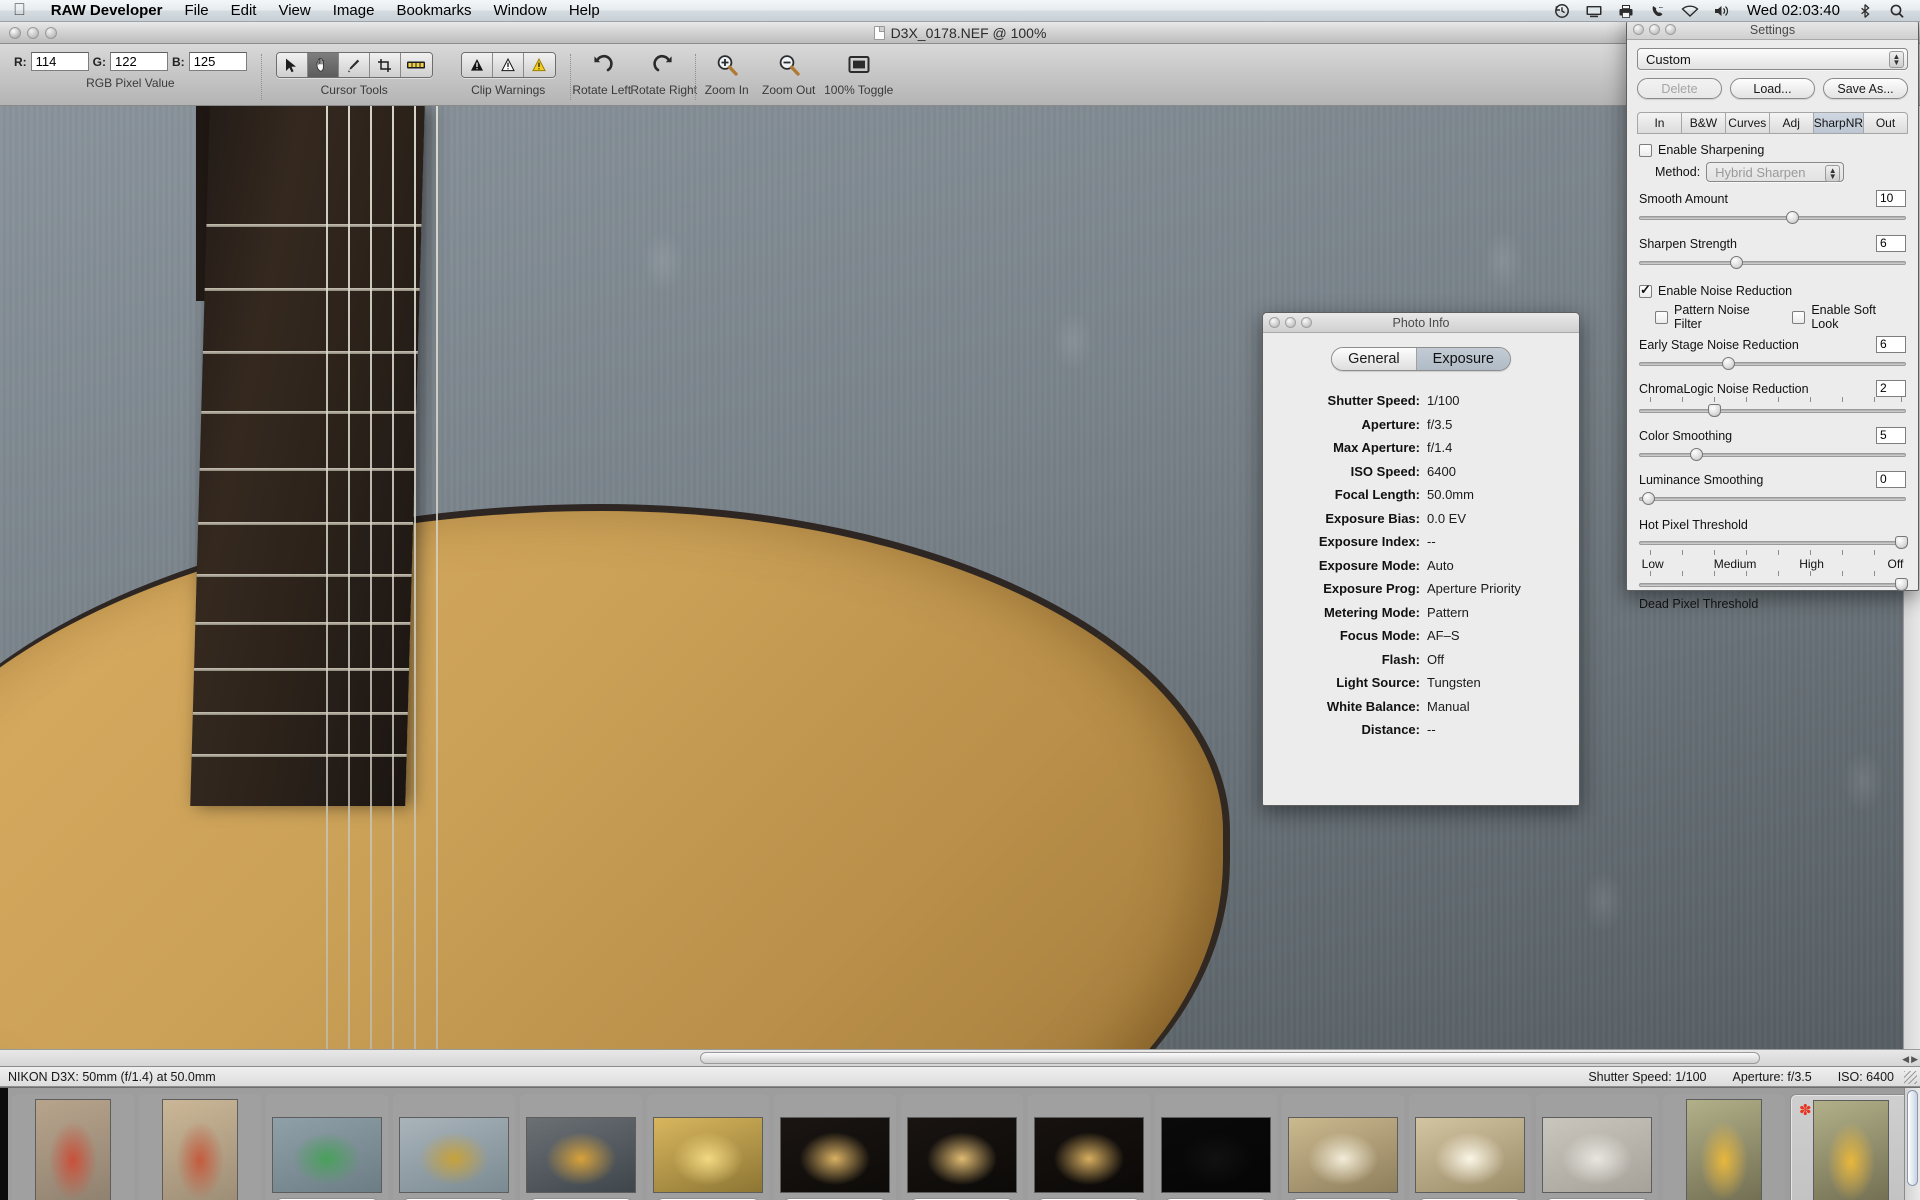  Describe the element at coordinates (1638, 29) in the screenshot. I see `settings-close-button` at that location.